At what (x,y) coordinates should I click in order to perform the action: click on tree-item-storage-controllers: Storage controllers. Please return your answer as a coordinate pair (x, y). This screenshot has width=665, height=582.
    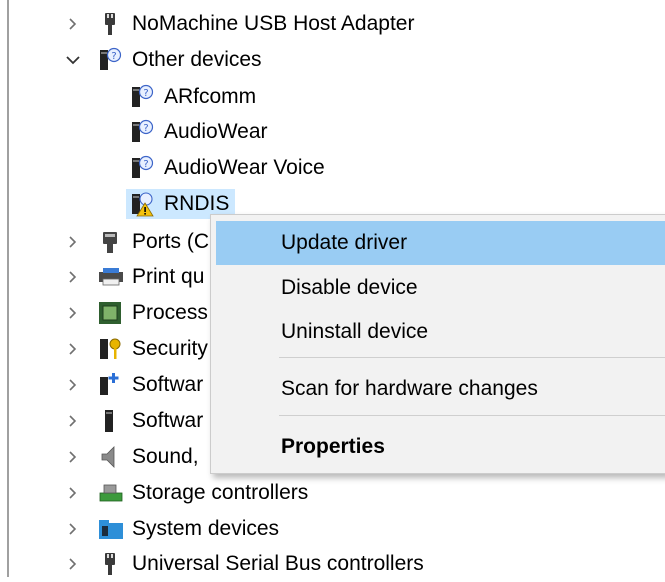
    Looking at the image, I should click on (185, 493).